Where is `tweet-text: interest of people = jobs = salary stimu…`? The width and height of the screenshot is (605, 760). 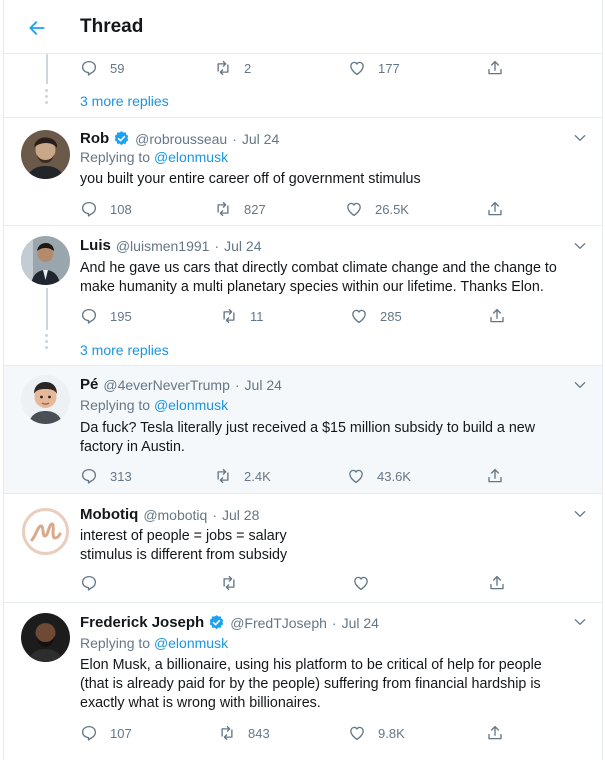
tweet-text: interest of people = jobs = salary stimu… is located at coordinates (184, 545).